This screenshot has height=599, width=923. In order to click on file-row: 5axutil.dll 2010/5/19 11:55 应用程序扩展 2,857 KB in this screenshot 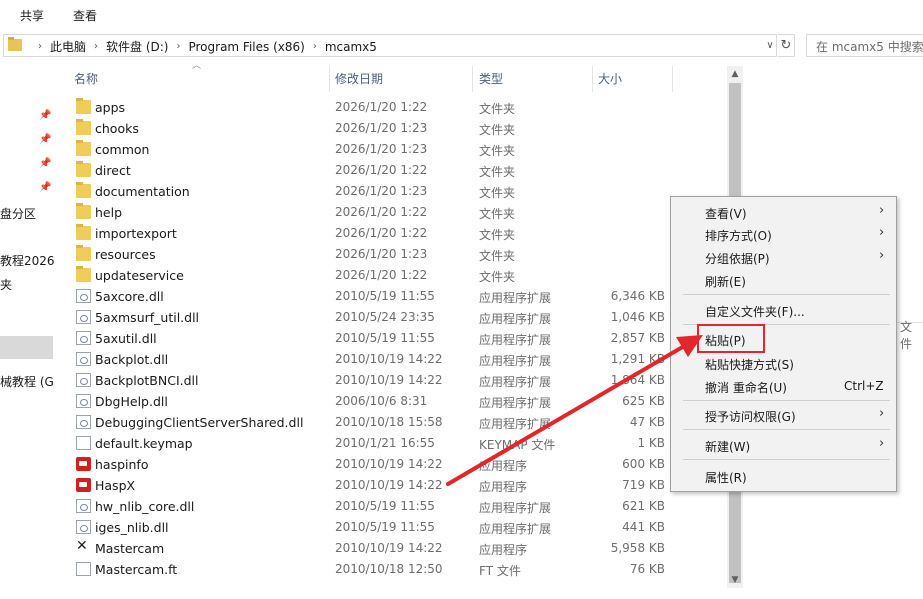, I will do `click(370, 338)`.